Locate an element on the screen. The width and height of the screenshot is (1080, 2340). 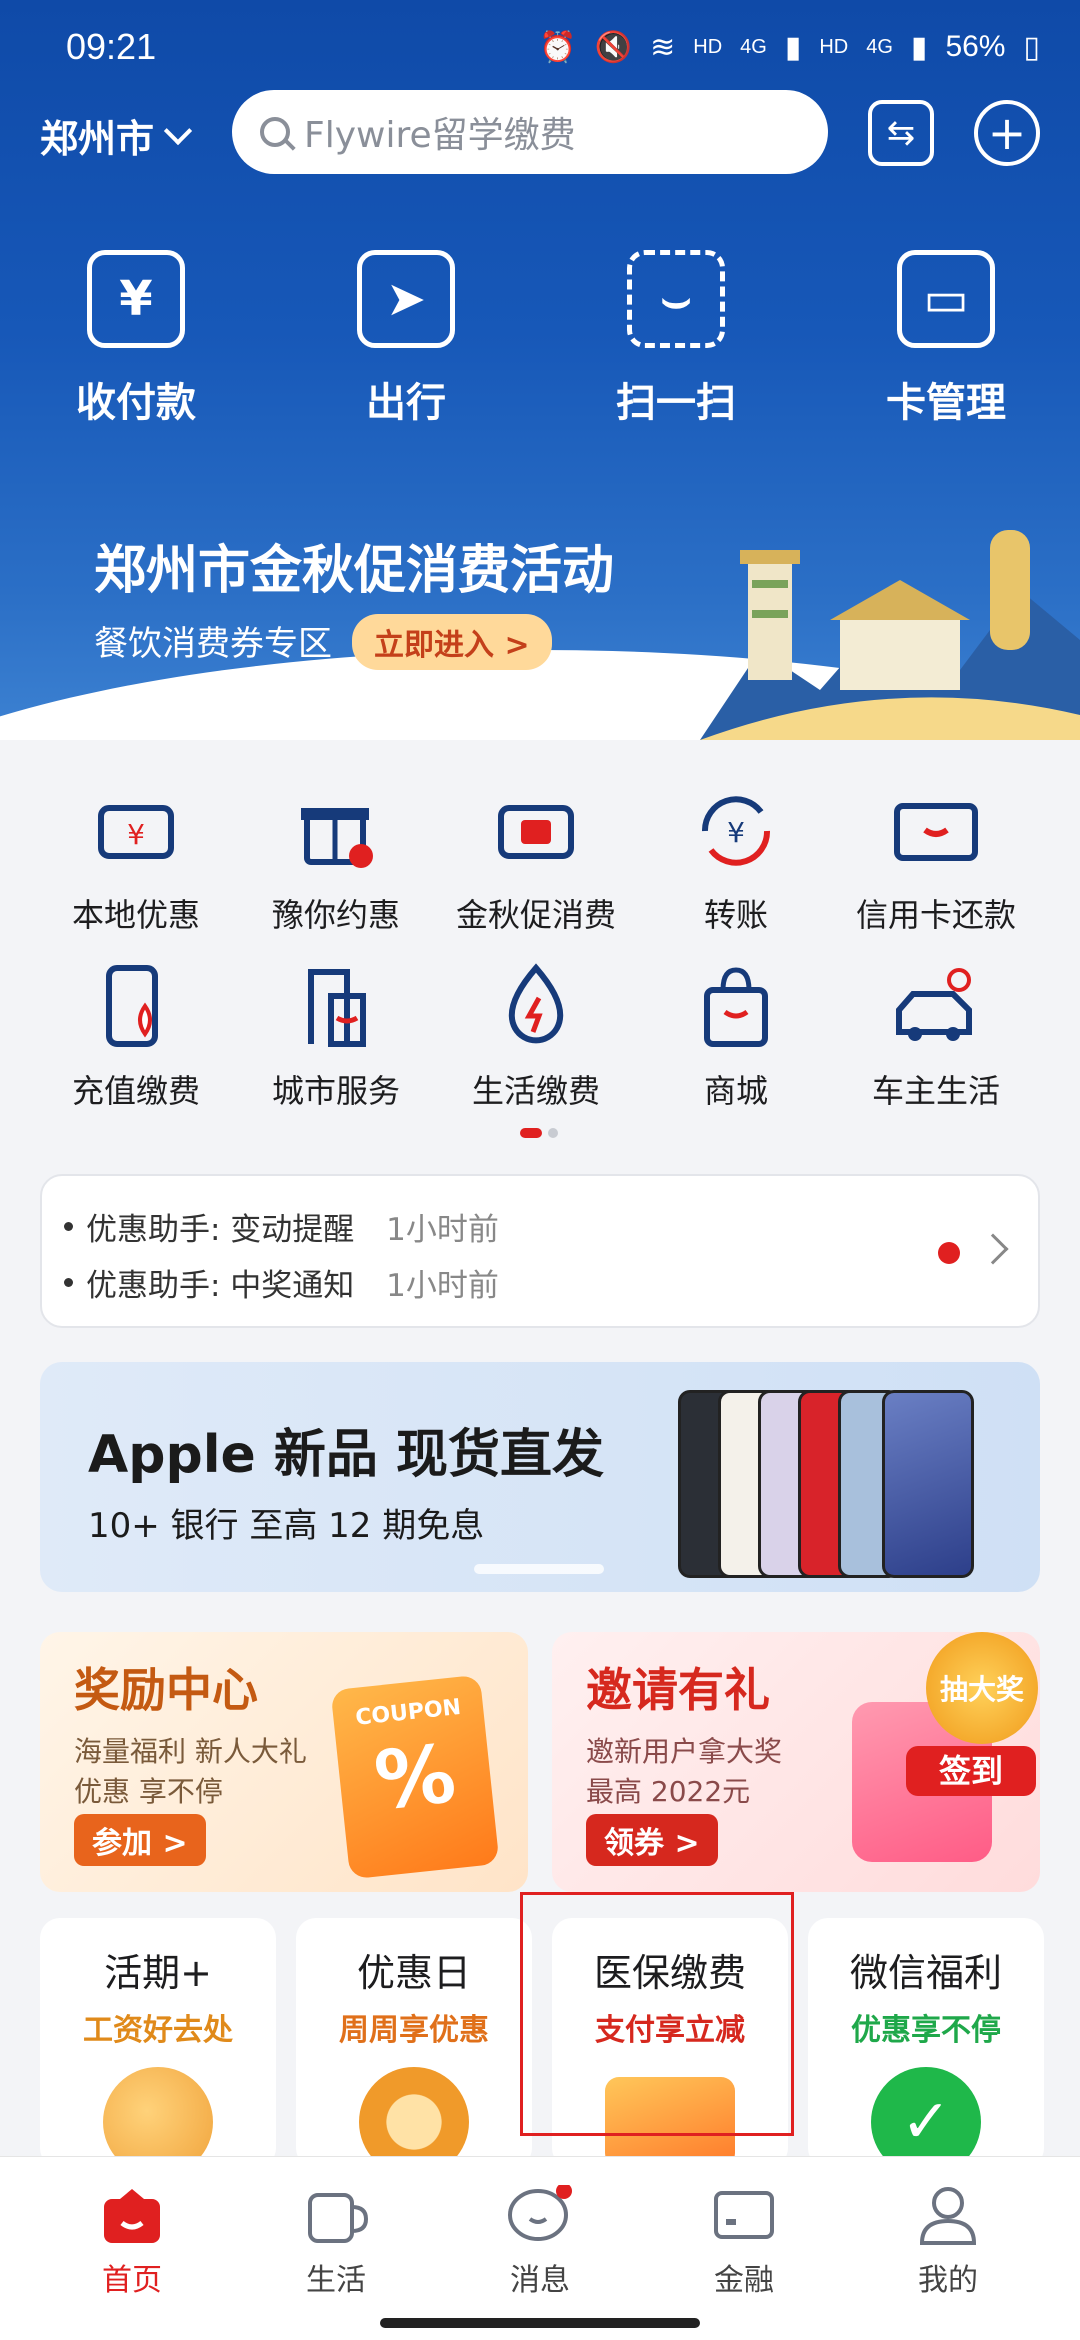
service-label: 车主生活 is located at coordinates (935, 1091).